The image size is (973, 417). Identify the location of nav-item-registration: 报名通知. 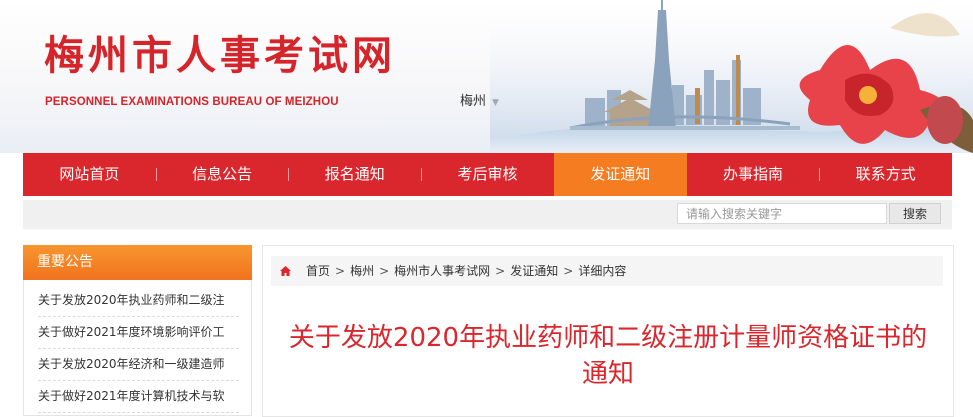
(354, 174).